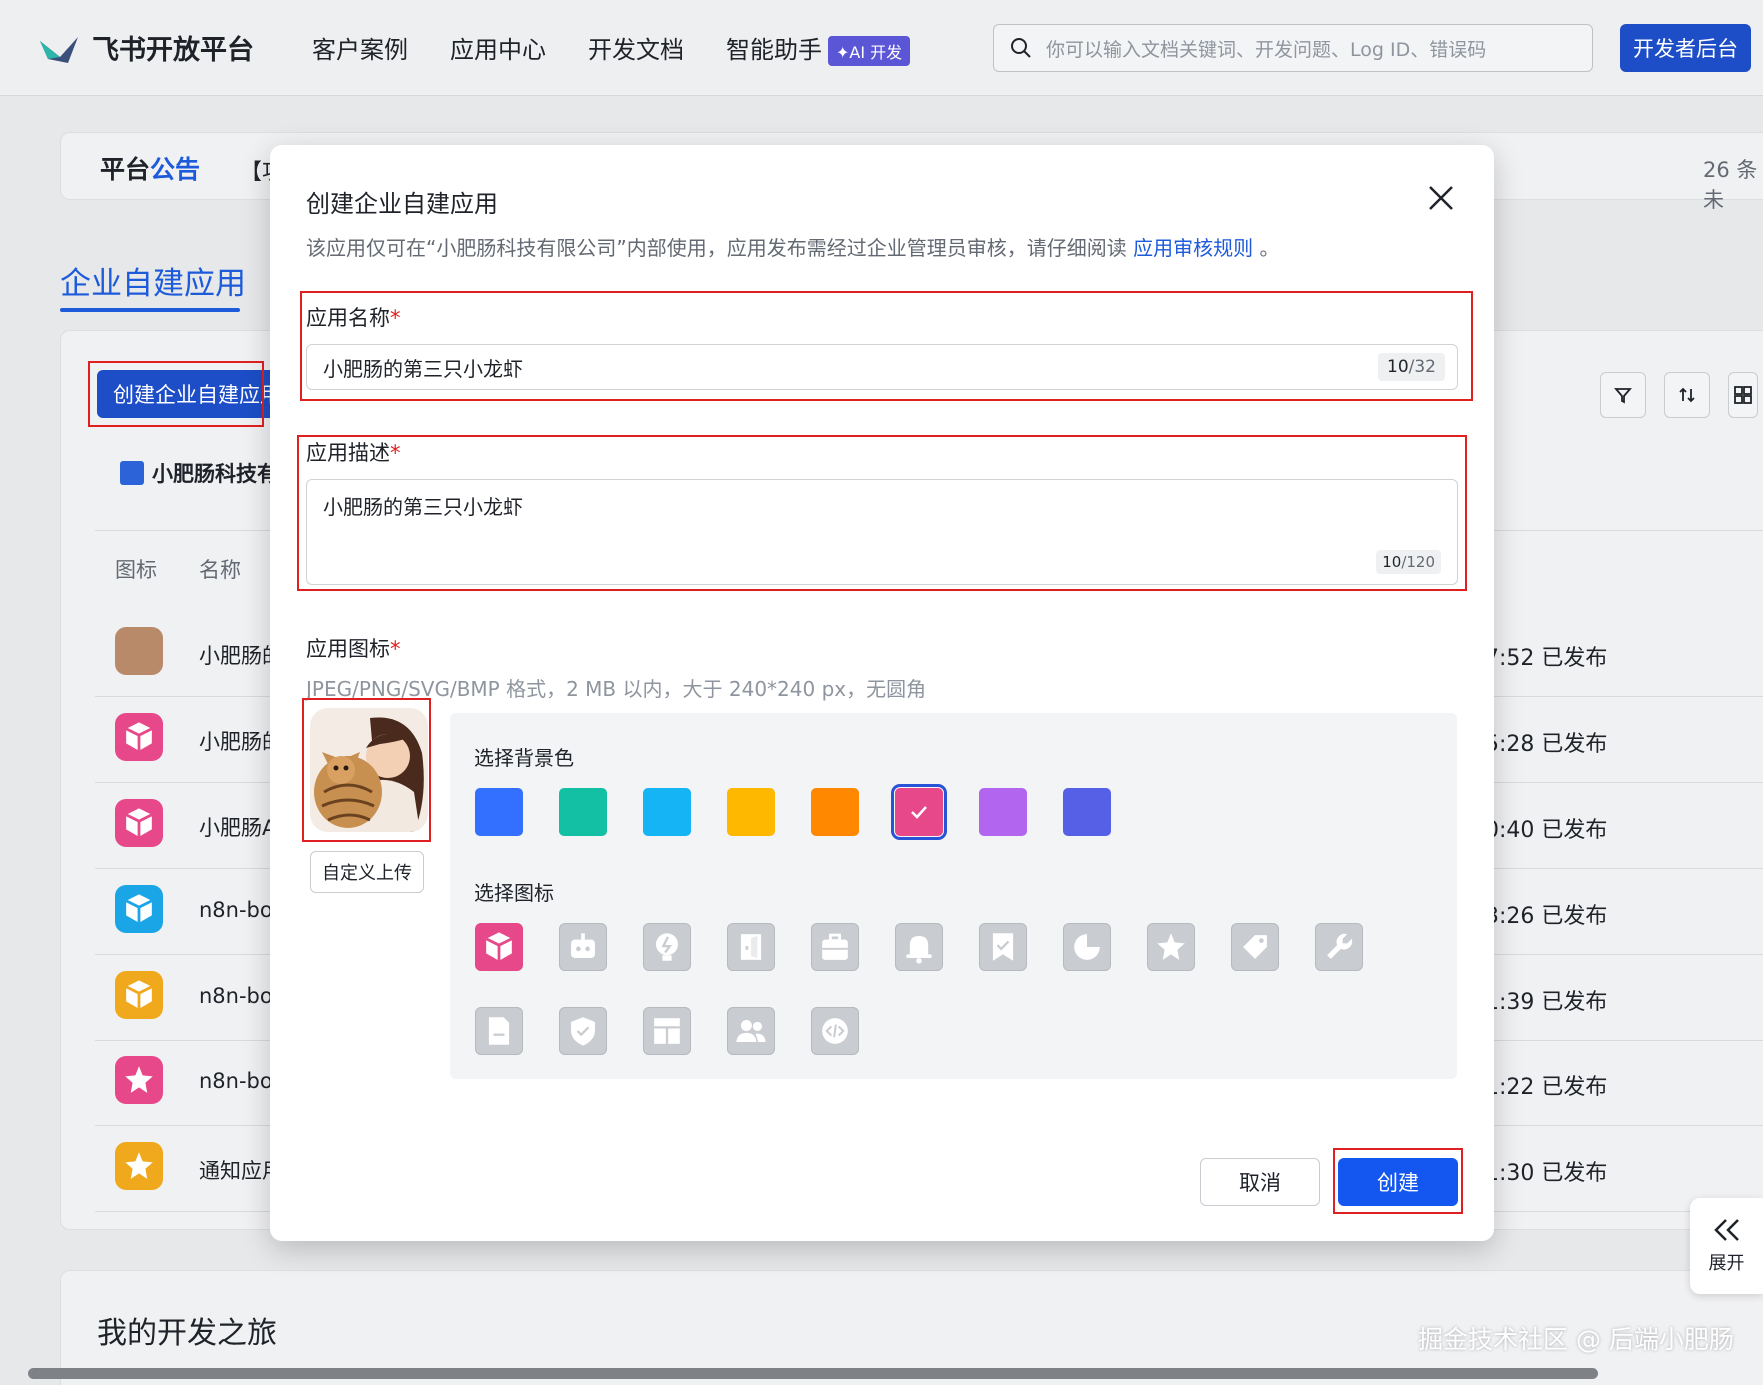  Describe the element at coordinates (132, 473) in the screenshot. I see `org-icon` at that location.